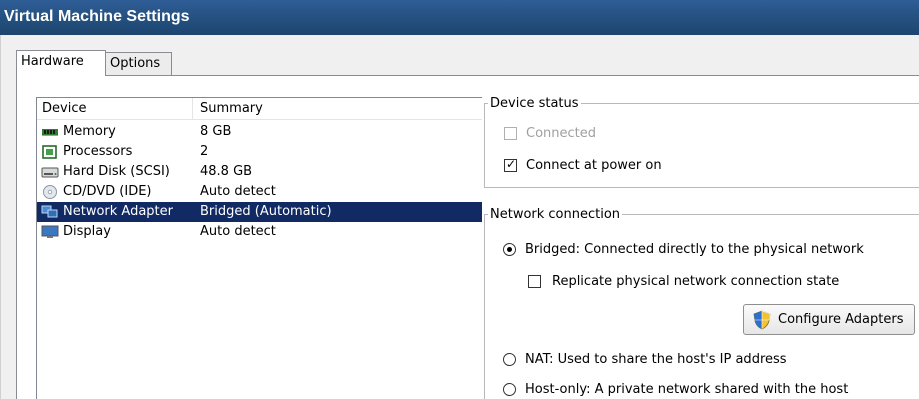  What do you see at coordinates (50, 192) in the screenshot?
I see `cd-dvd-icon` at bounding box center [50, 192].